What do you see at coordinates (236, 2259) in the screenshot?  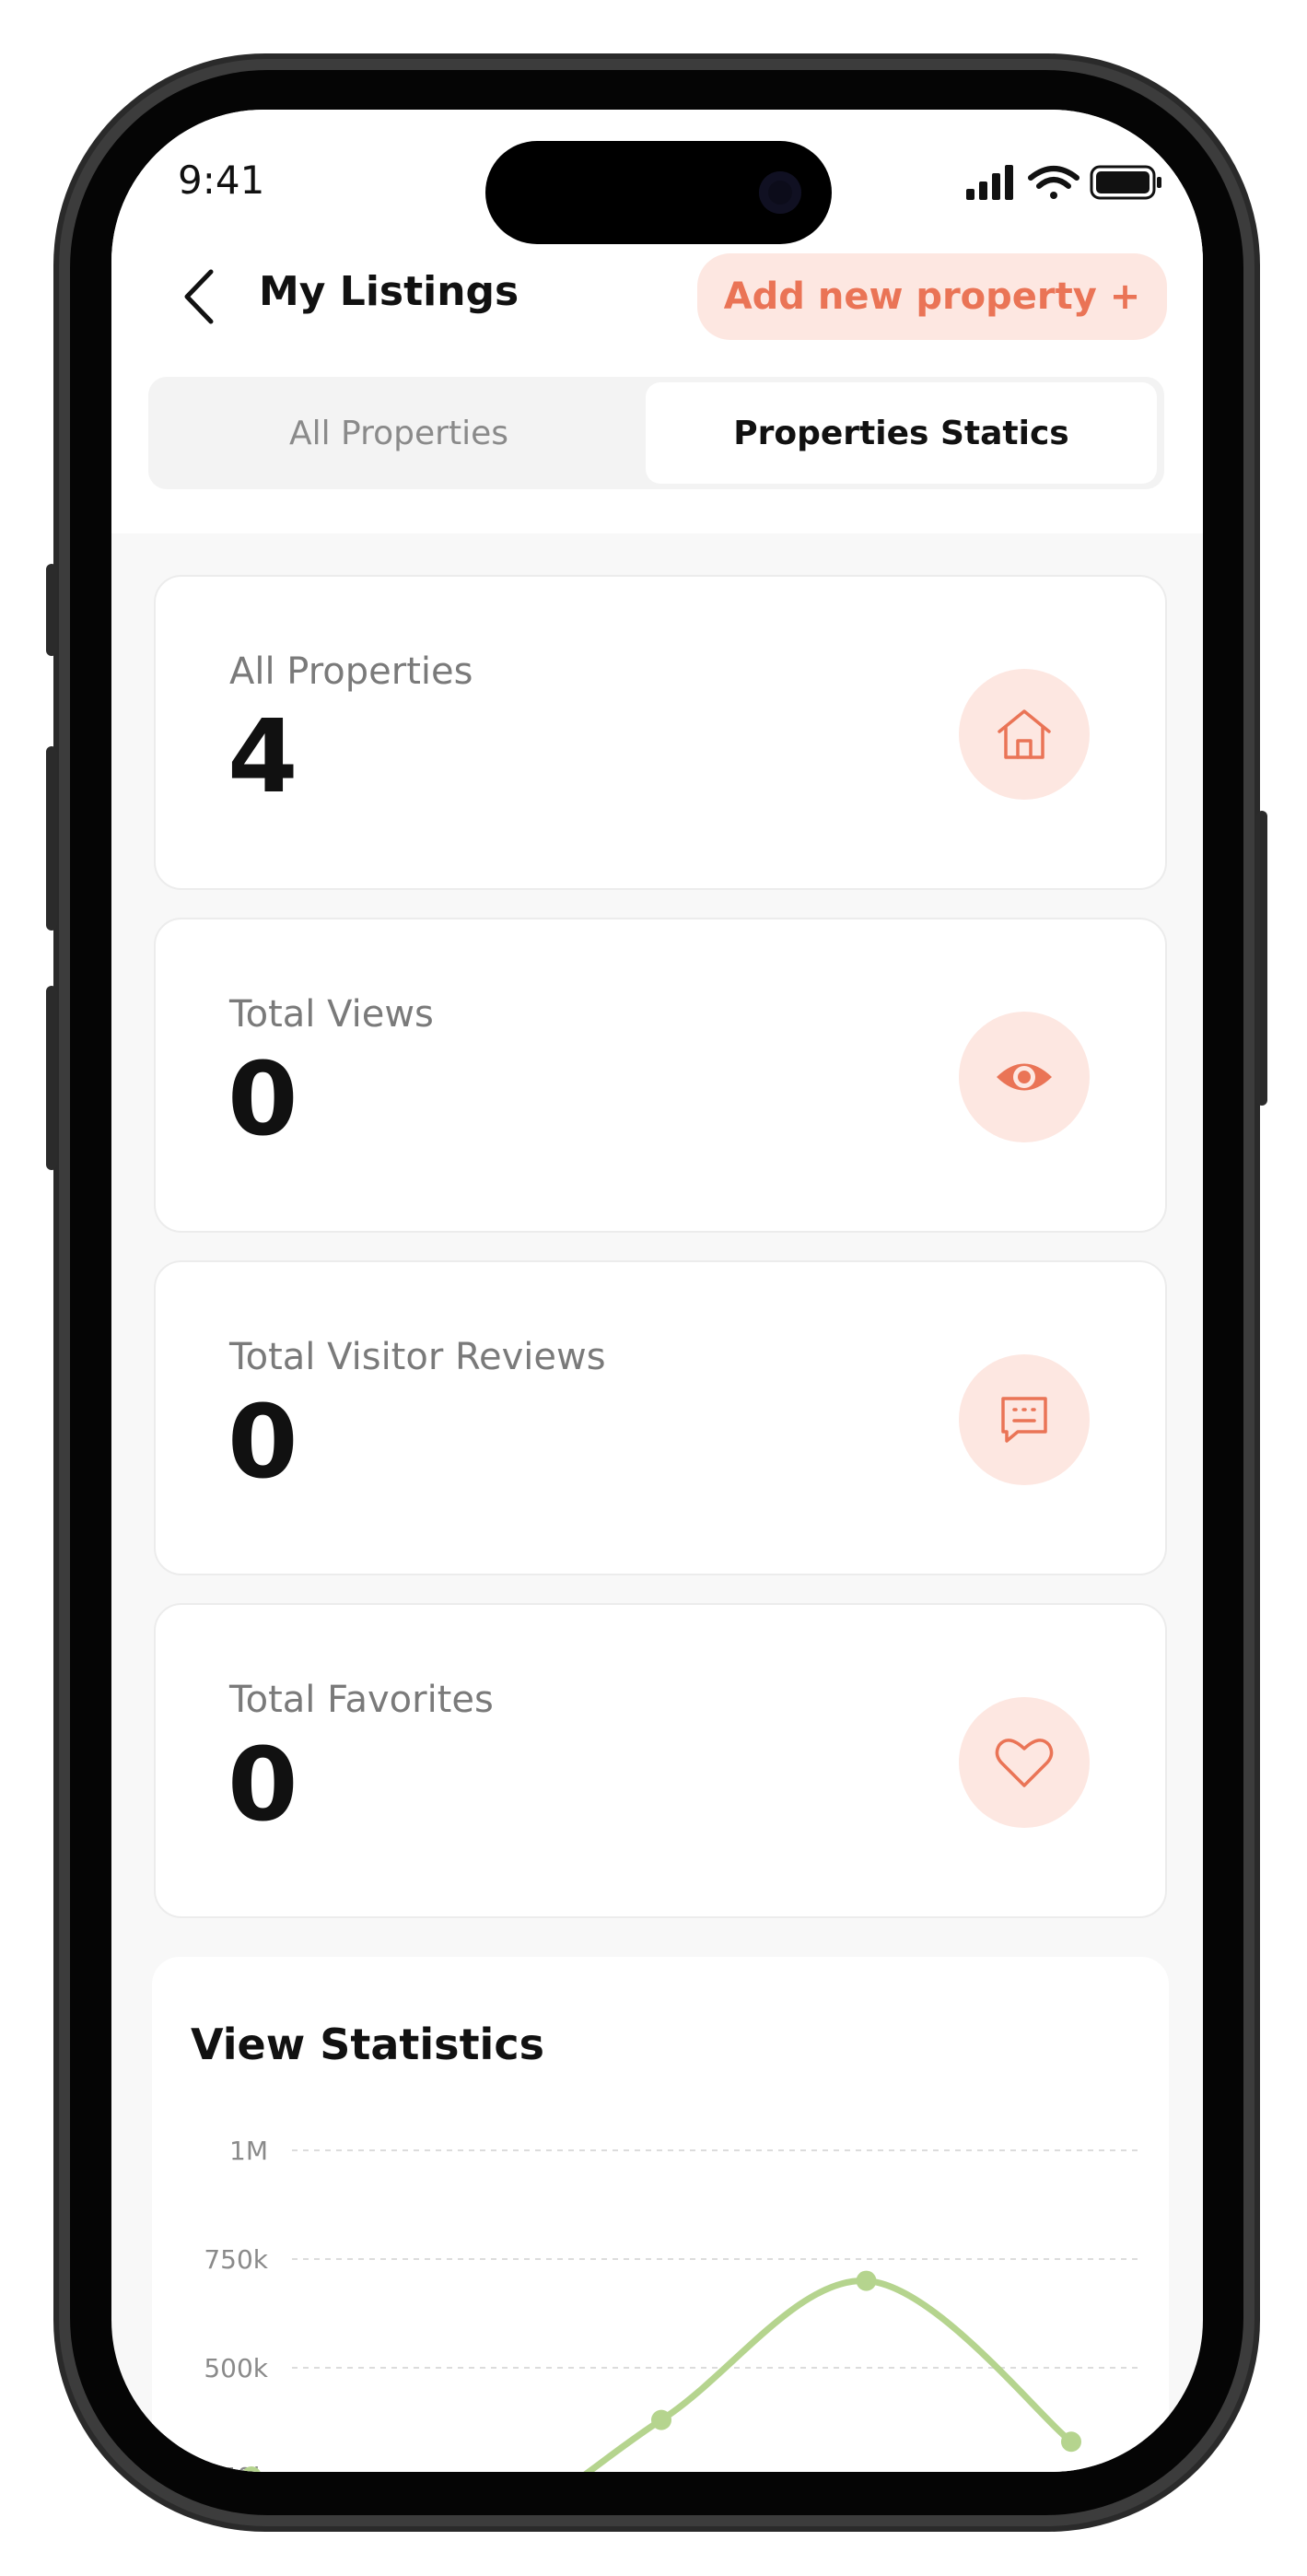 I see `y-tick-label: 750k` at bounding box center [236, 2259].